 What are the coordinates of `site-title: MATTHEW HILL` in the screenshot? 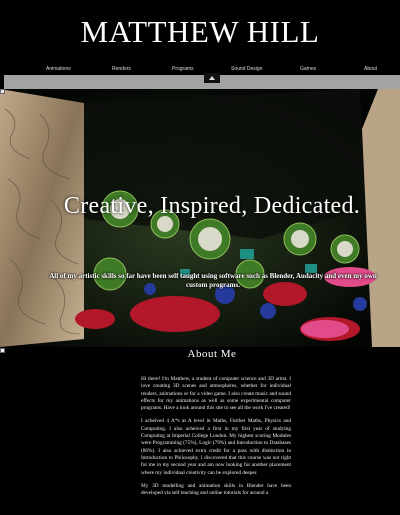 It's located at (200, 31).